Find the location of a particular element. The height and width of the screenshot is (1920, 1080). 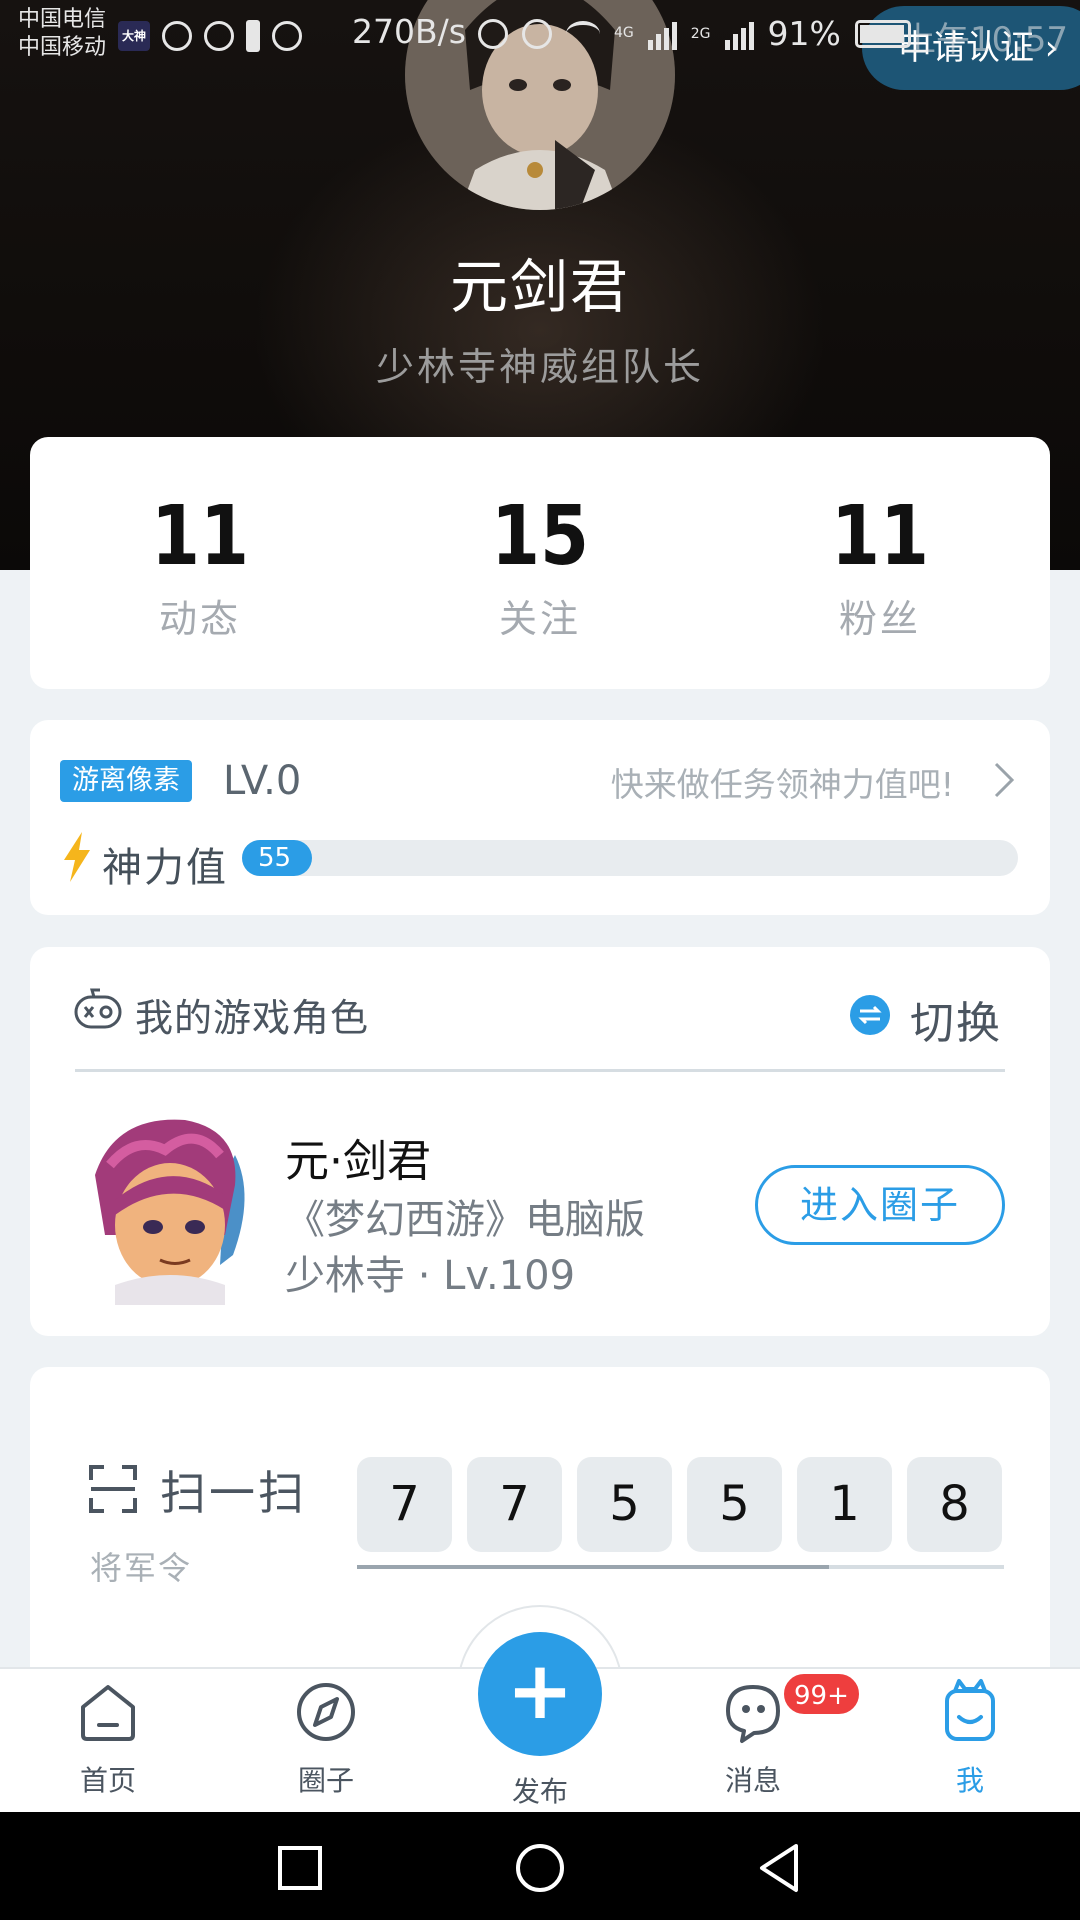

scan-icon is located at coordinates (113, 1489).